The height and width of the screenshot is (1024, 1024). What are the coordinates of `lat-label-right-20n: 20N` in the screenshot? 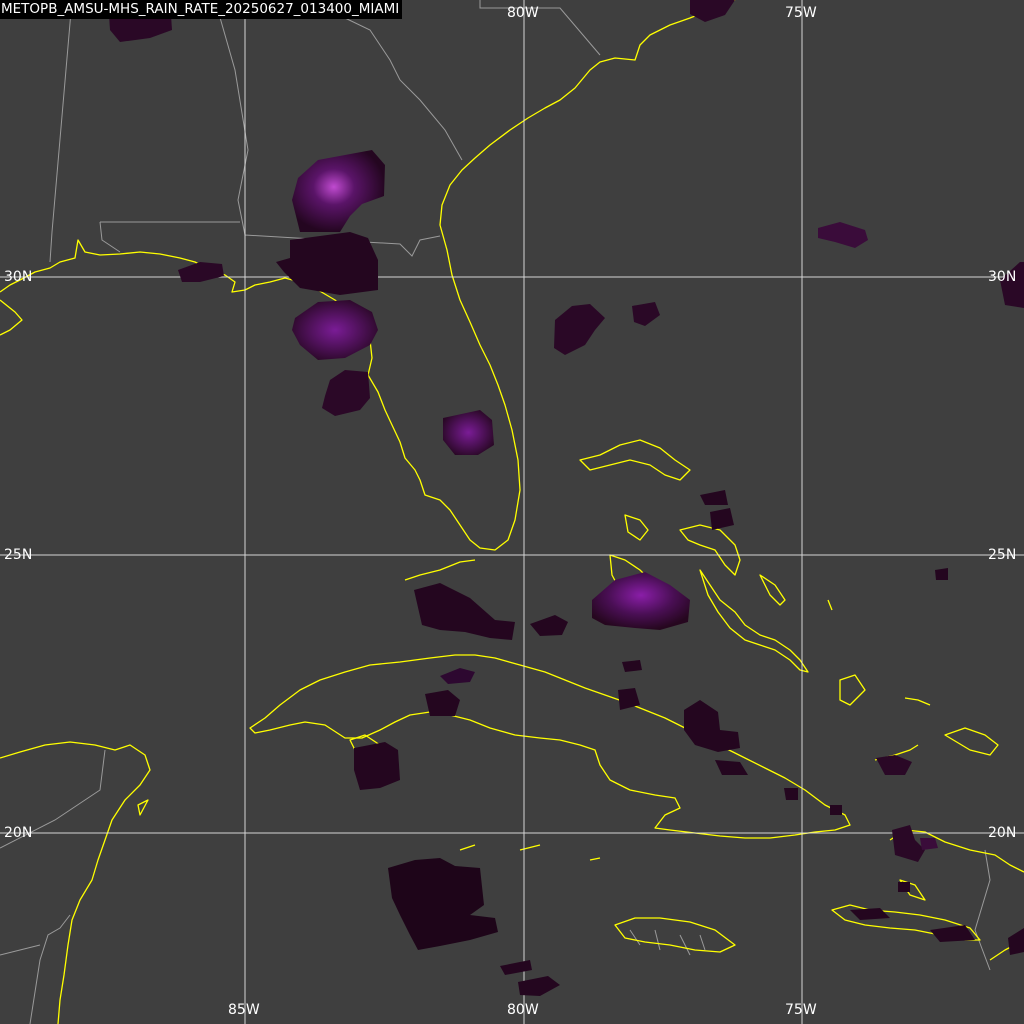 It's located at (1002, 833).